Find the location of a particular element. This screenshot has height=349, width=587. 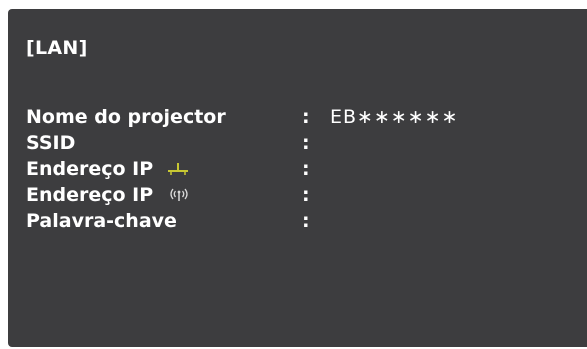

projector-name-value: EB∗∗∗∗∗∗ is located at coordinates (394, 117).